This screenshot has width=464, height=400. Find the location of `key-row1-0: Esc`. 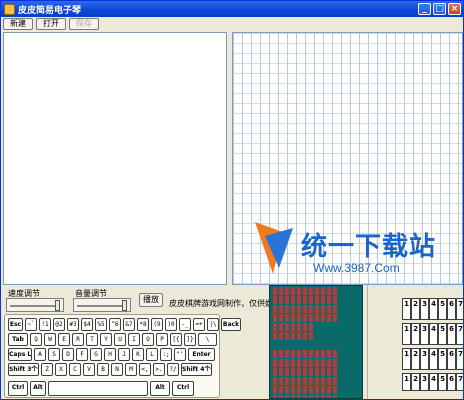

key-row1-0: Esc is located at coordinates (15, 324).